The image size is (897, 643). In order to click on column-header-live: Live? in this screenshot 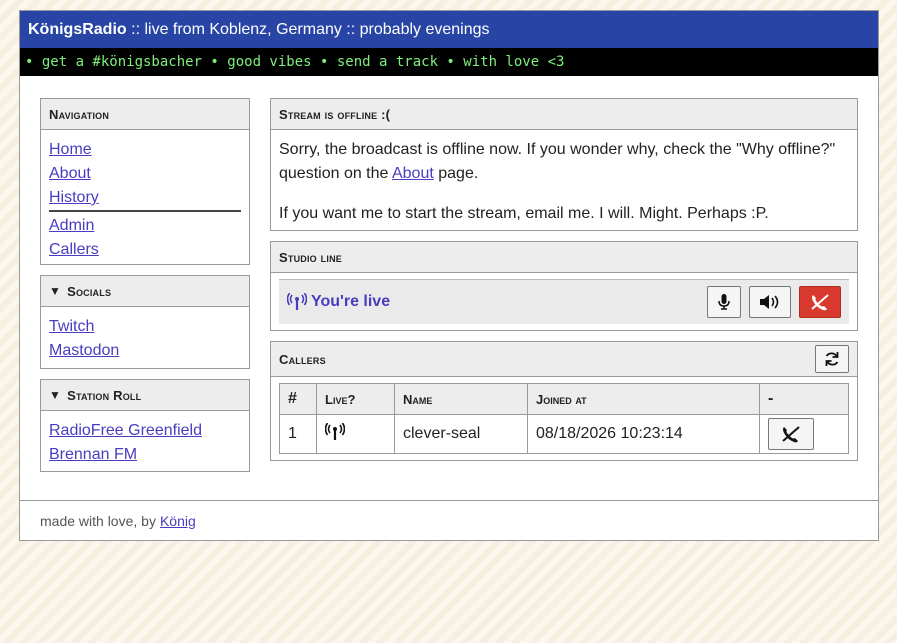, I will do `click(355, 399)`.